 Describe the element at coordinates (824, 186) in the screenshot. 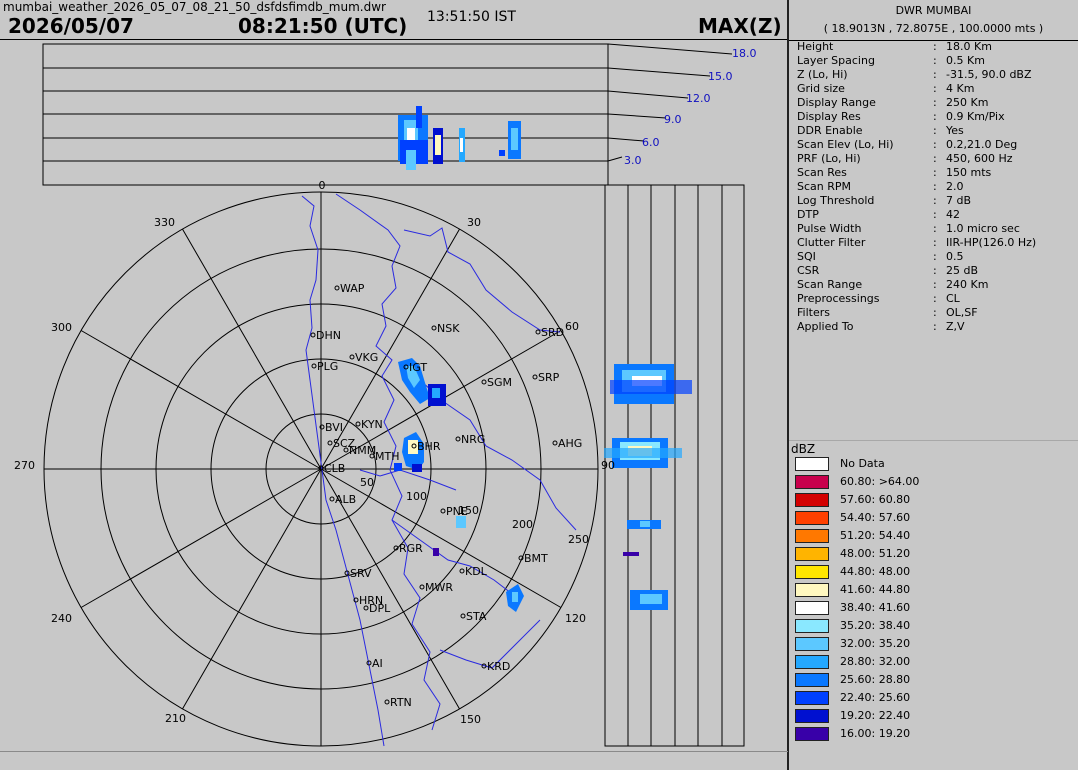

I see `param-key: Scan RPM` at that location.